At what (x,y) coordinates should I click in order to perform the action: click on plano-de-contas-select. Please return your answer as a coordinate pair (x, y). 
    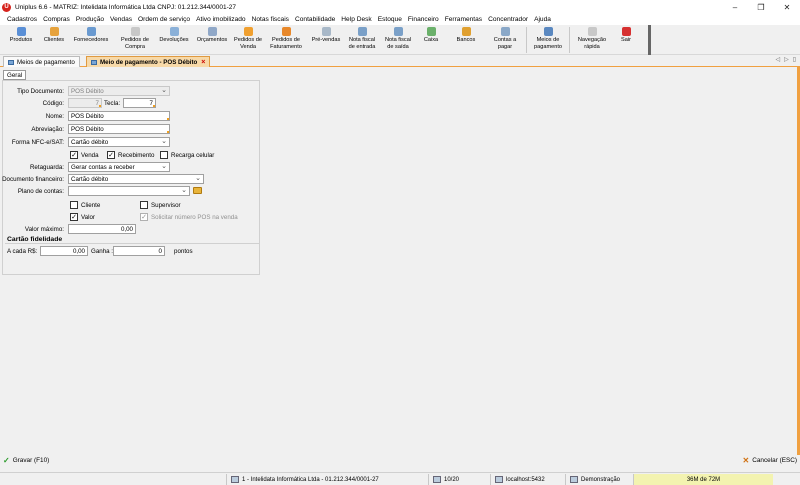
    Looking at the image, I should click on (129, 191).